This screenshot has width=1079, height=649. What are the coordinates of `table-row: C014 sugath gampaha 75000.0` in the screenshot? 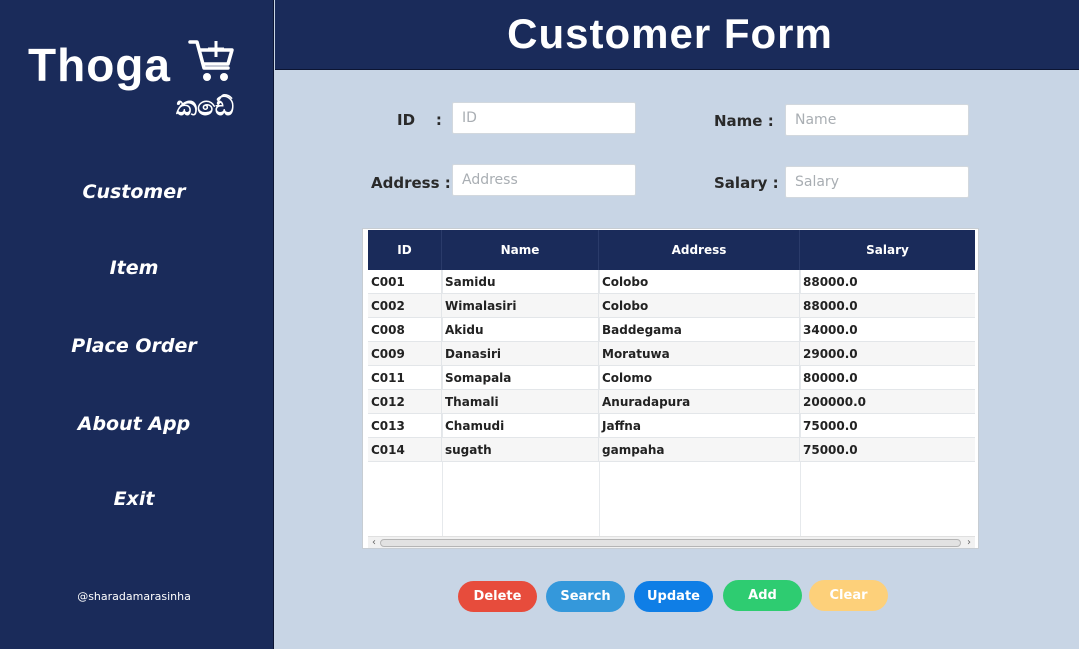 It's located at (671, 450).